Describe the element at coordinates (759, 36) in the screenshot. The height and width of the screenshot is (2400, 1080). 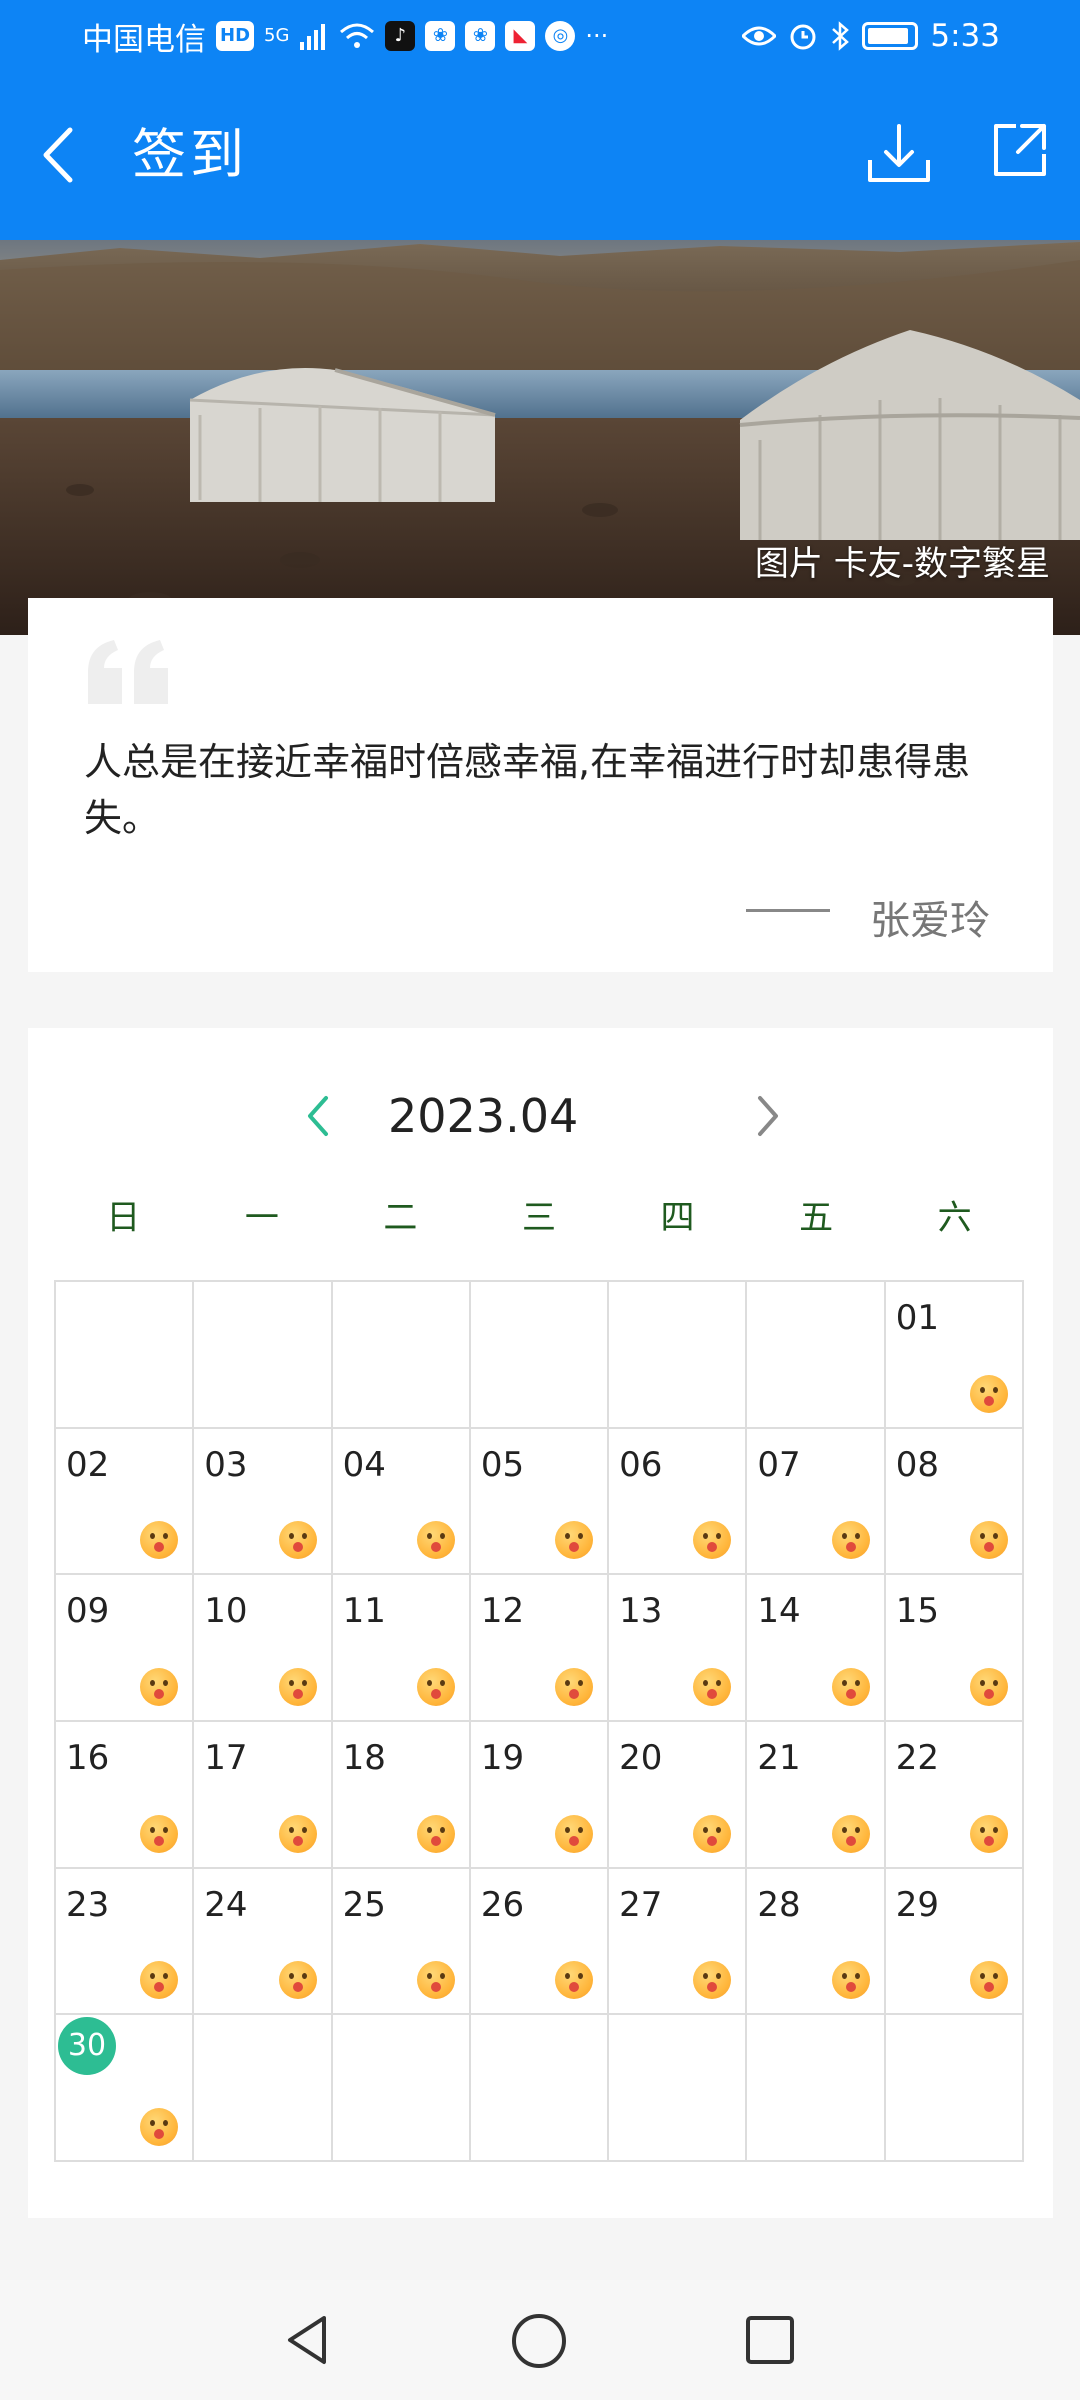
I see `eye-icon` at that location.